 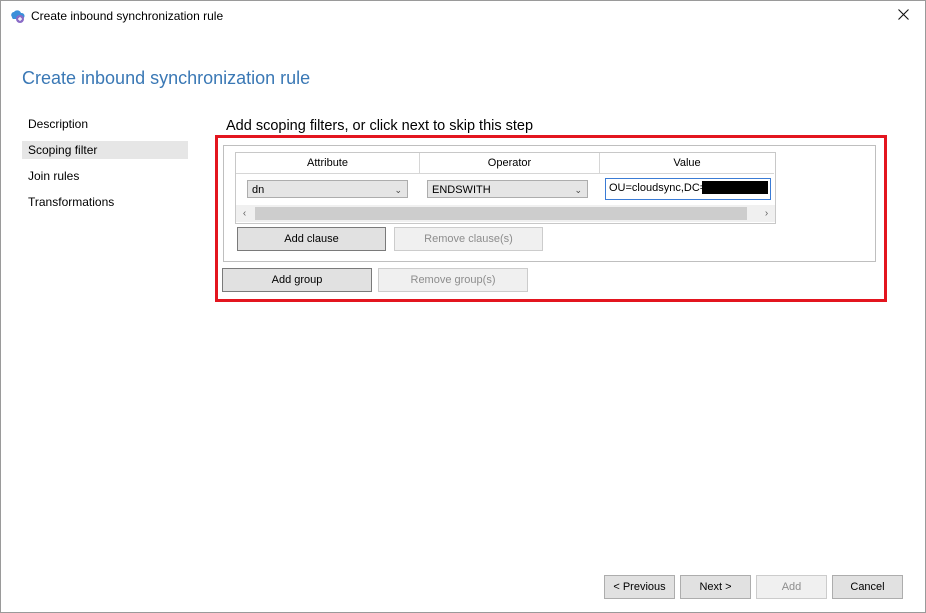 I want to click on column-header-attribute: Attribute, so click(x=328, y=163).